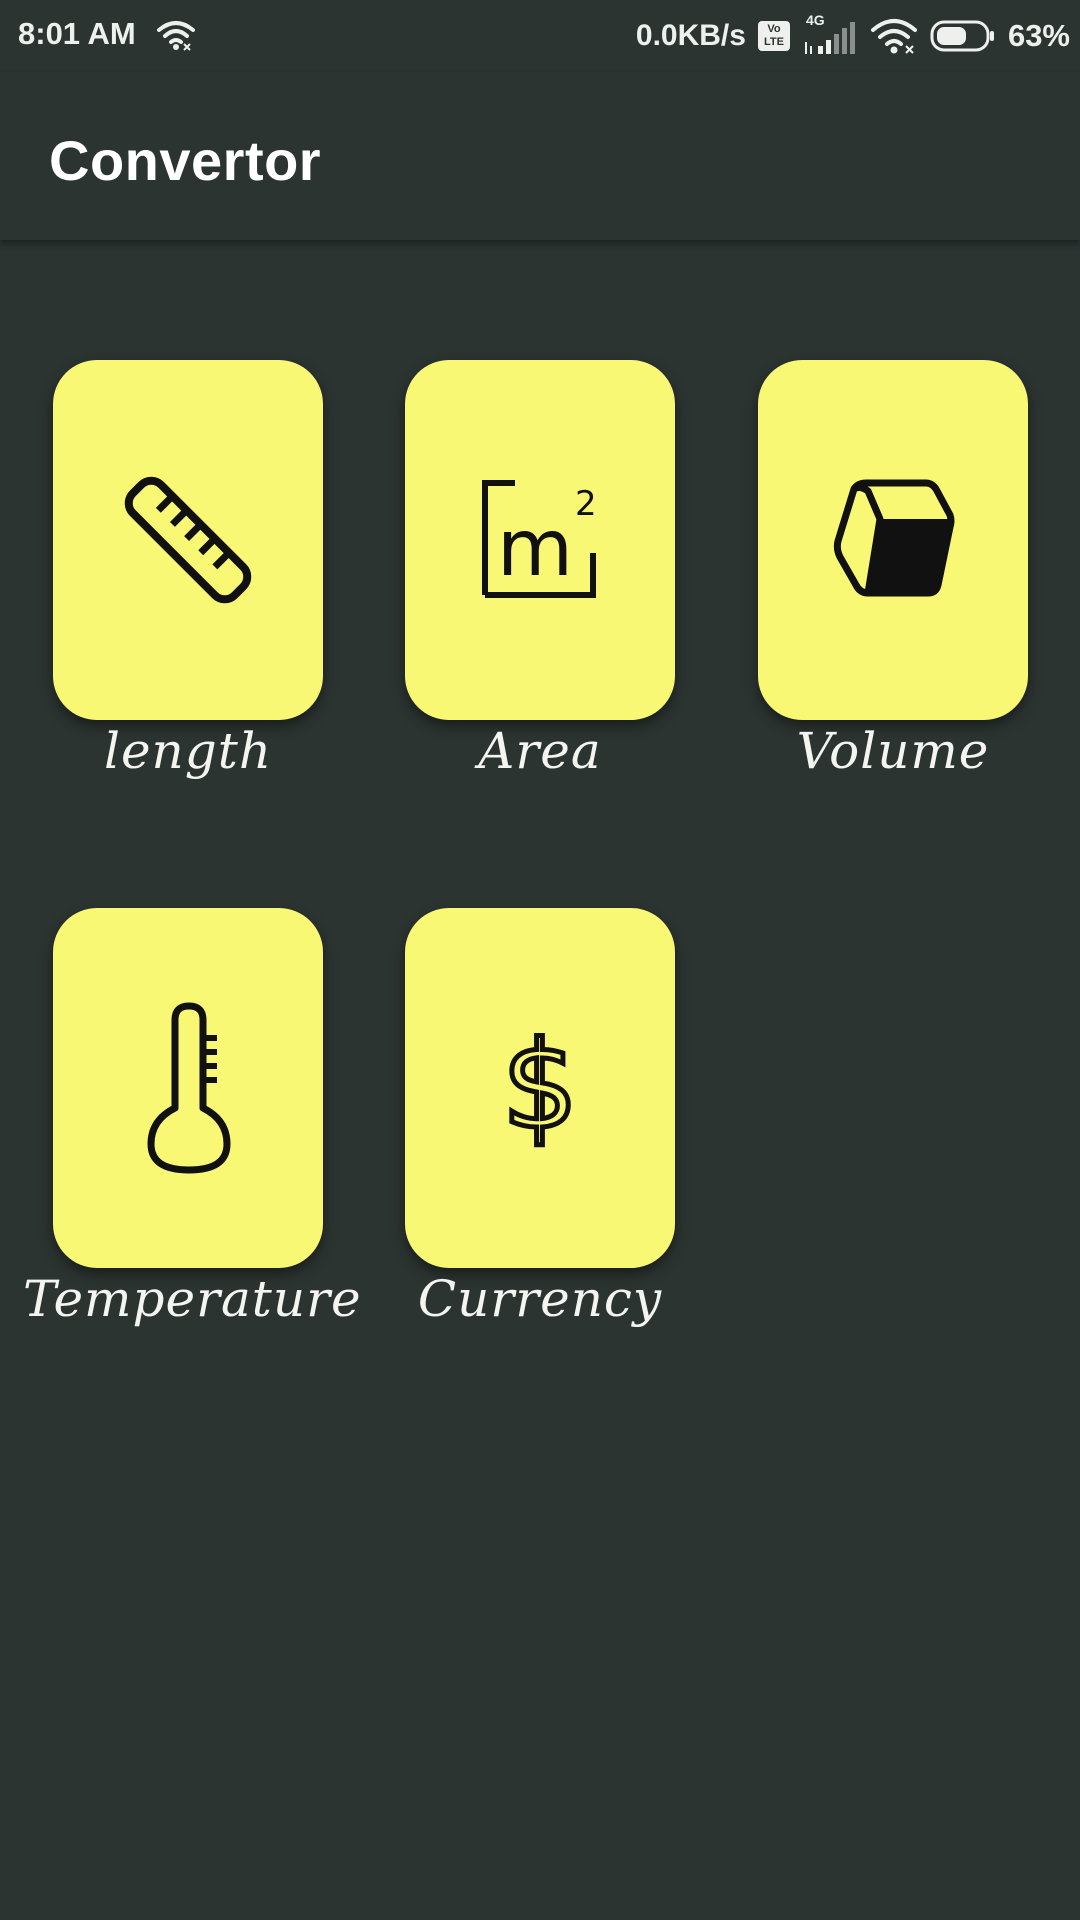 The width and height of the screenshot is (1080, 1920). What do you see at coordinates (586, 504) in the screenshot?
I see `svg-text: 2` at bounding box center [586, 504].